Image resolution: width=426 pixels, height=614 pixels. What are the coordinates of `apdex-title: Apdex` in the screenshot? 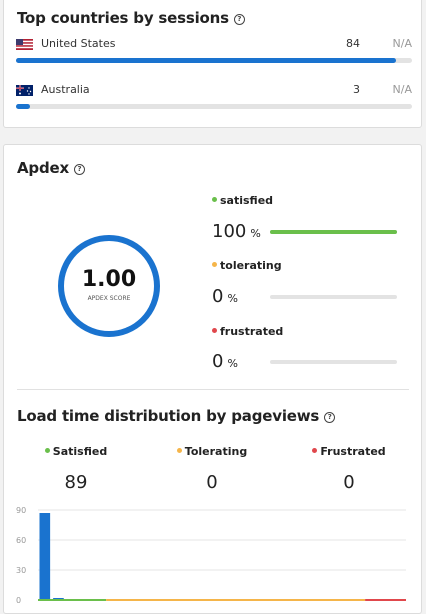 It's located at (43, 168).